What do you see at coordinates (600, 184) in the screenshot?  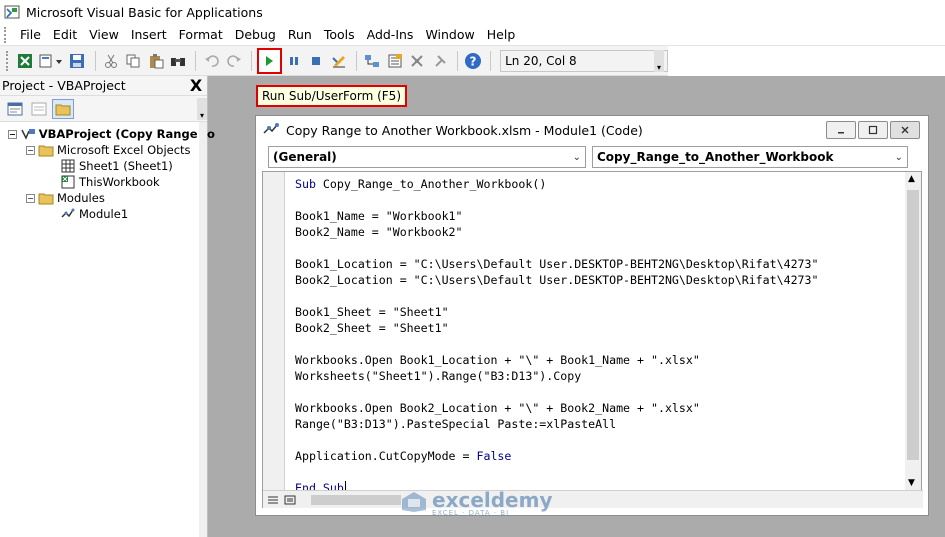 I see `code-line: Sub Copy_Range_to_Another_Workbook()` at bounding box center [600, 184].